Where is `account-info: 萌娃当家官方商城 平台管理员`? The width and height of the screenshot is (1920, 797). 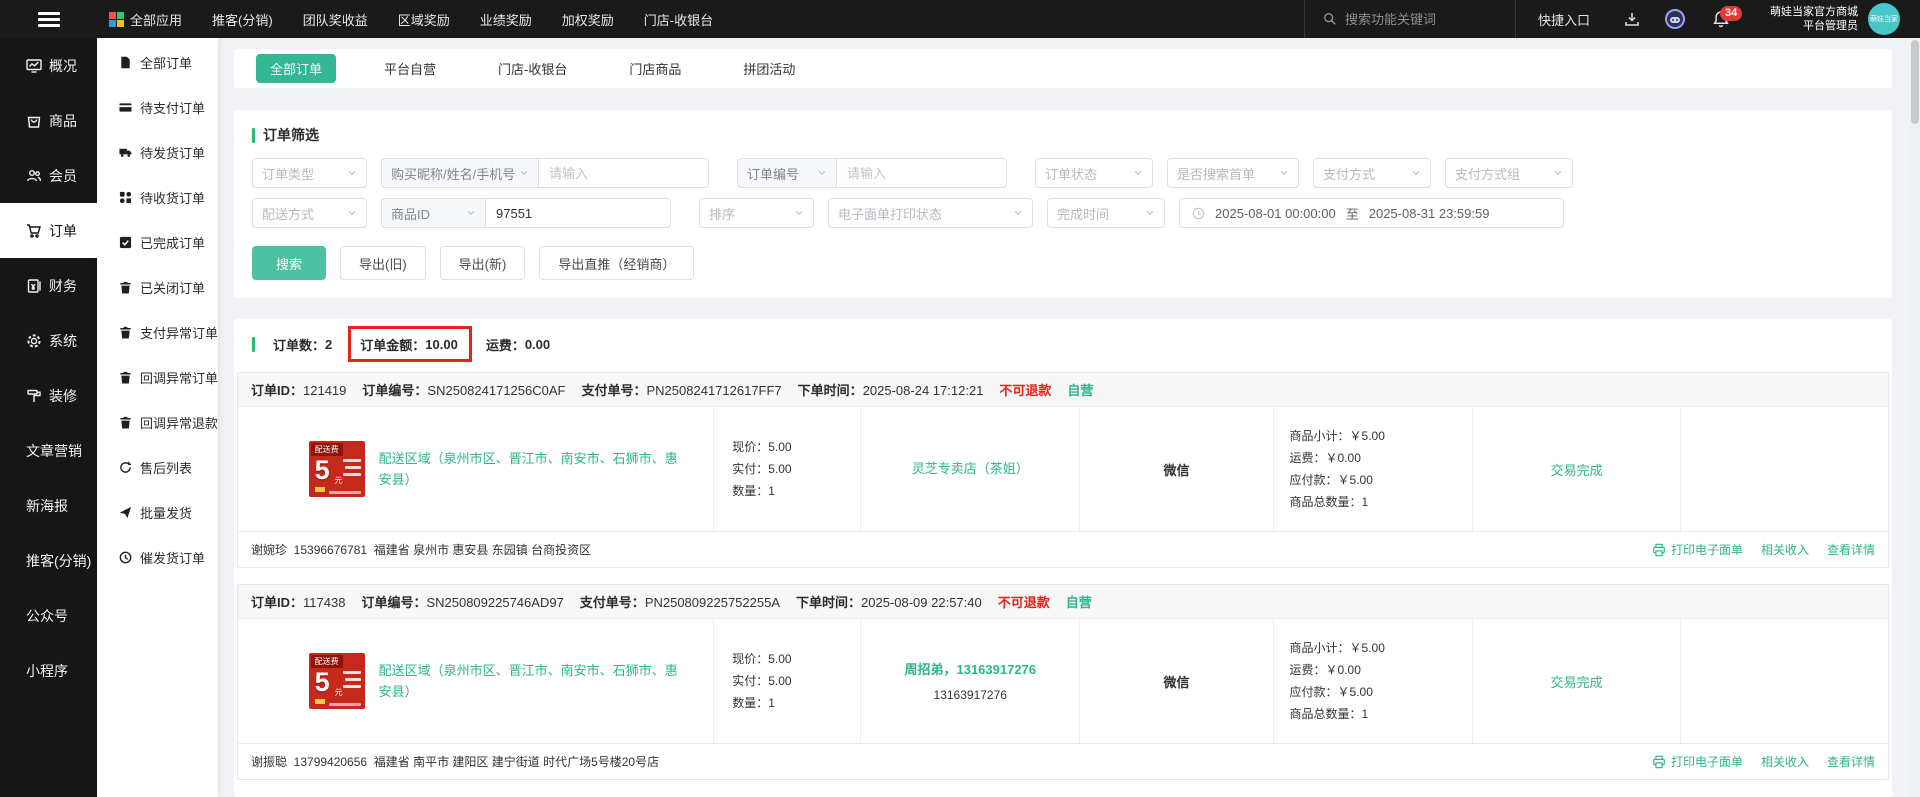 account-info: 萌娃当家官方商城 平台管理员 is located at coordinates (1814, 19).